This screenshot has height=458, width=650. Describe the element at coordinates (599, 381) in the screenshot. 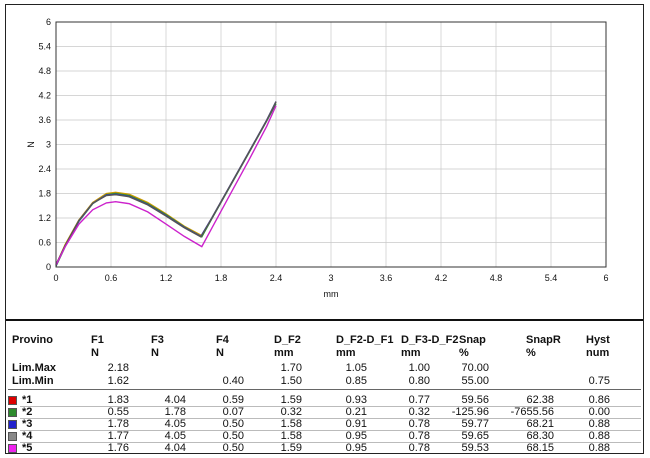

I see `limit-value: 0.75` at that location.